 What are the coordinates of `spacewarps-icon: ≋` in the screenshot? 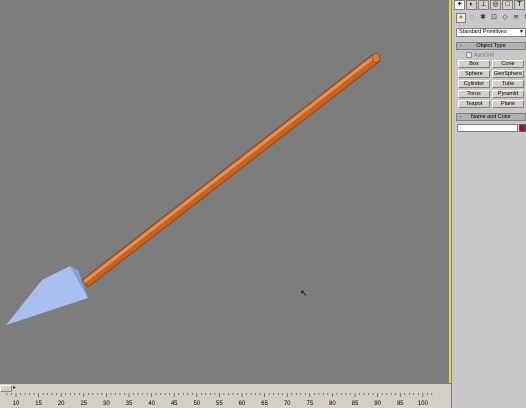 It's located at (516, 18).